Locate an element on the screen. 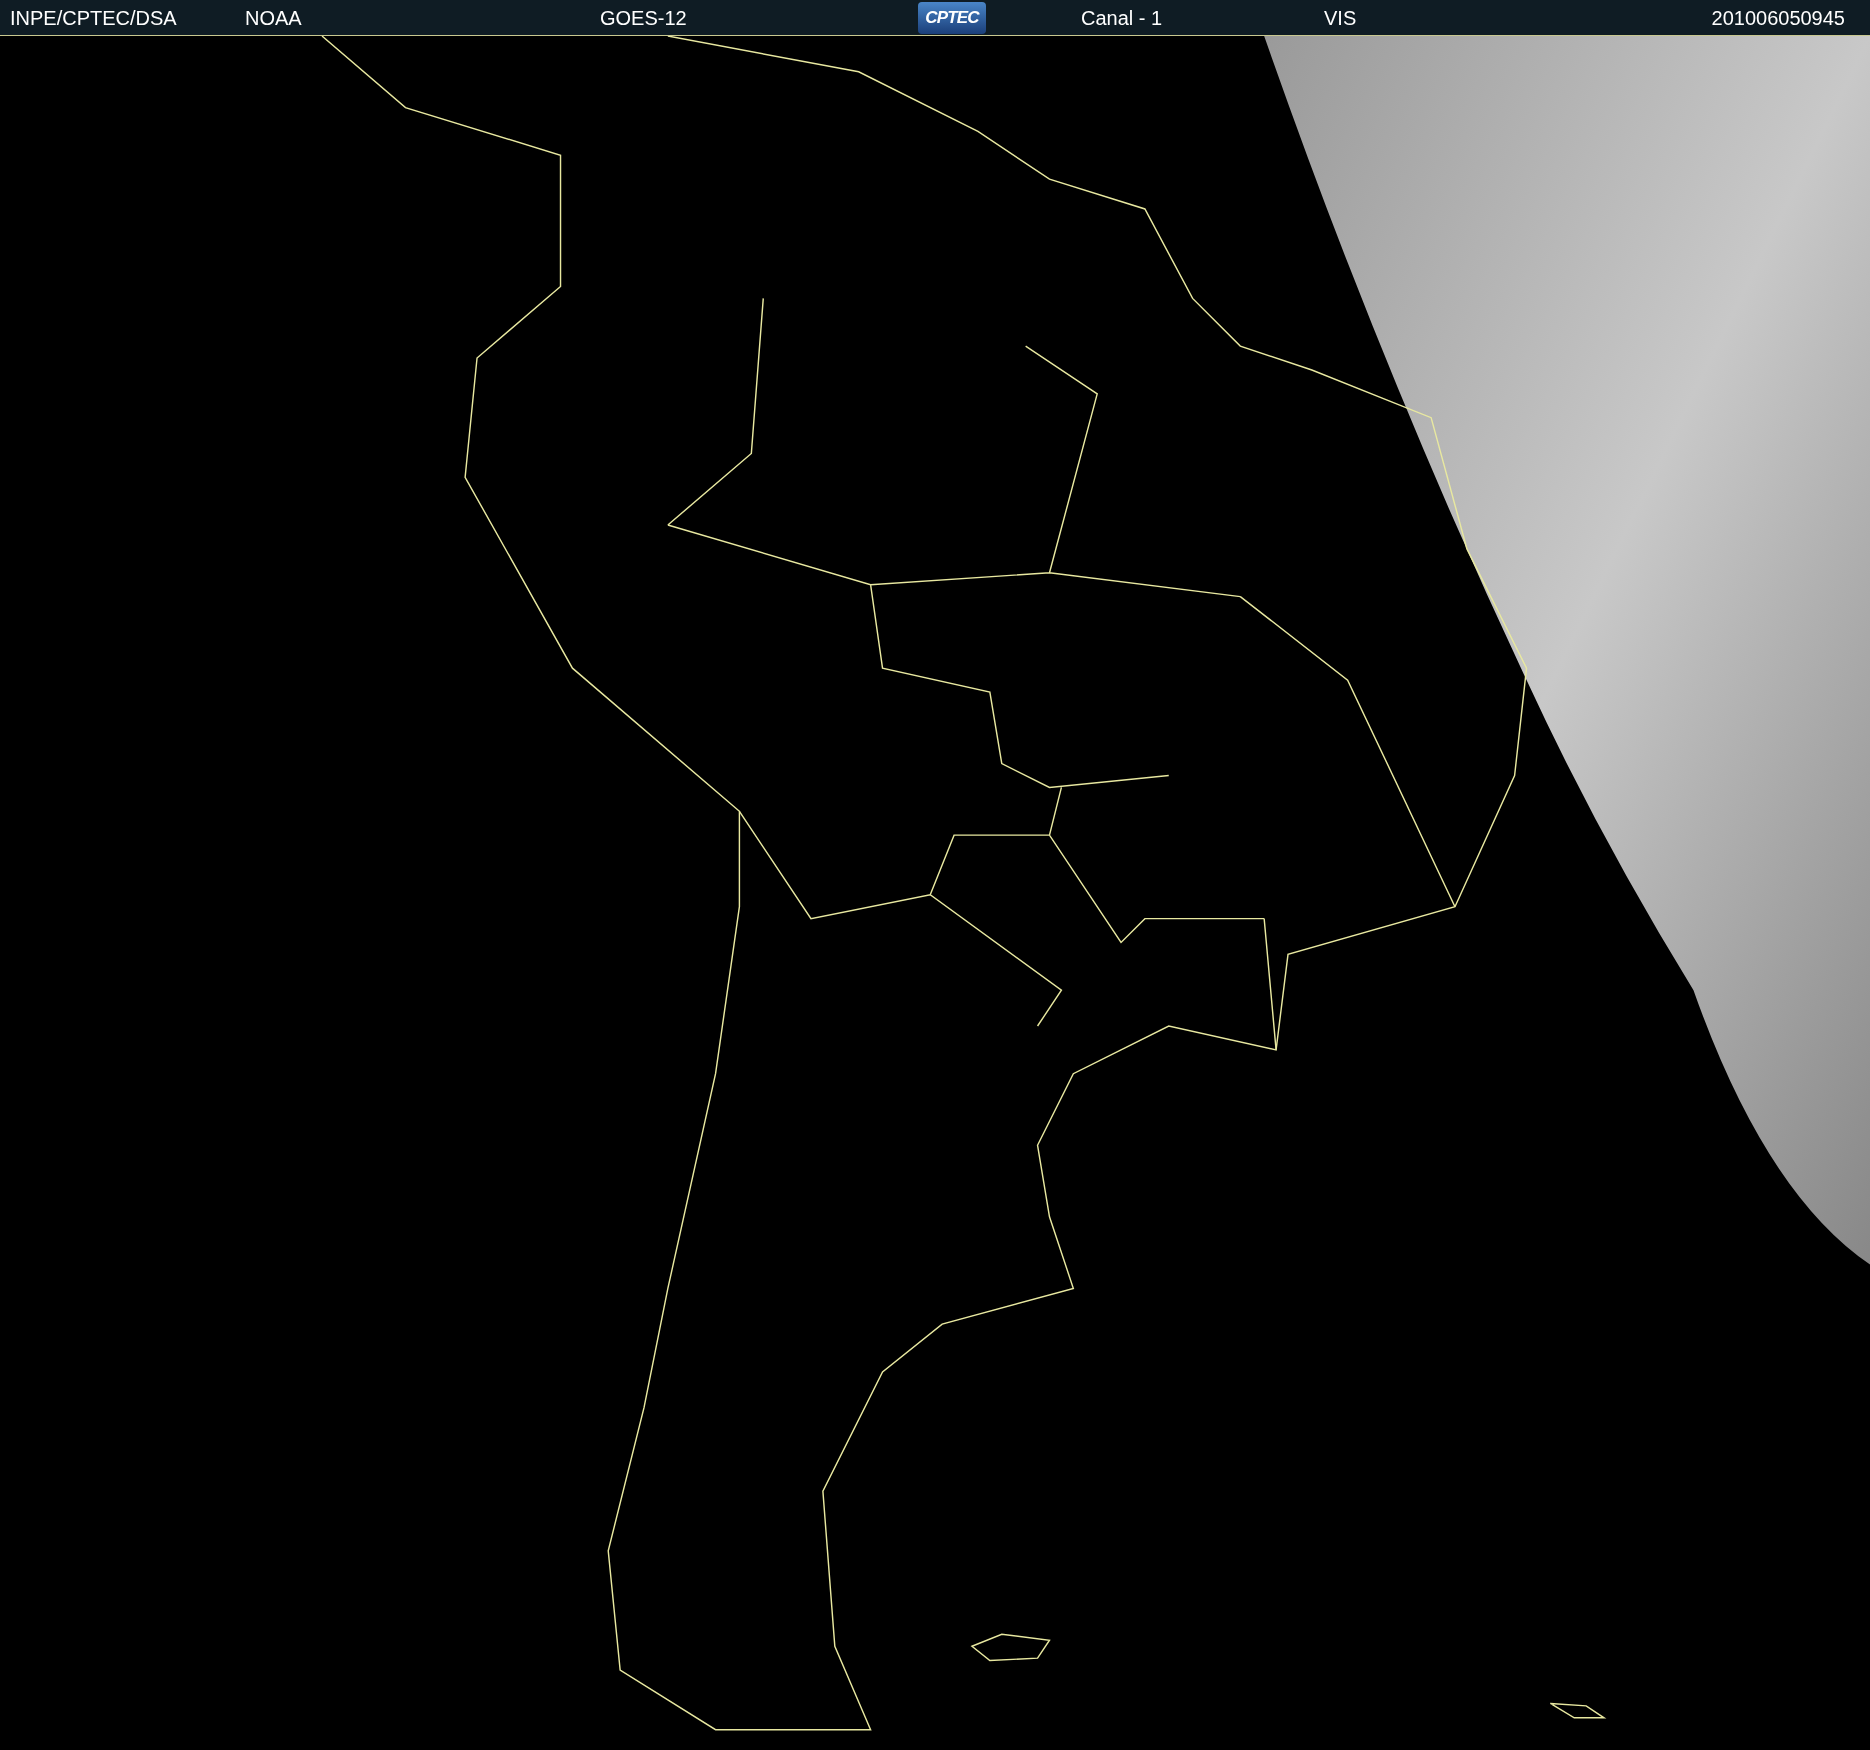  logo: CPTEC is located at coordinates (952, 17).